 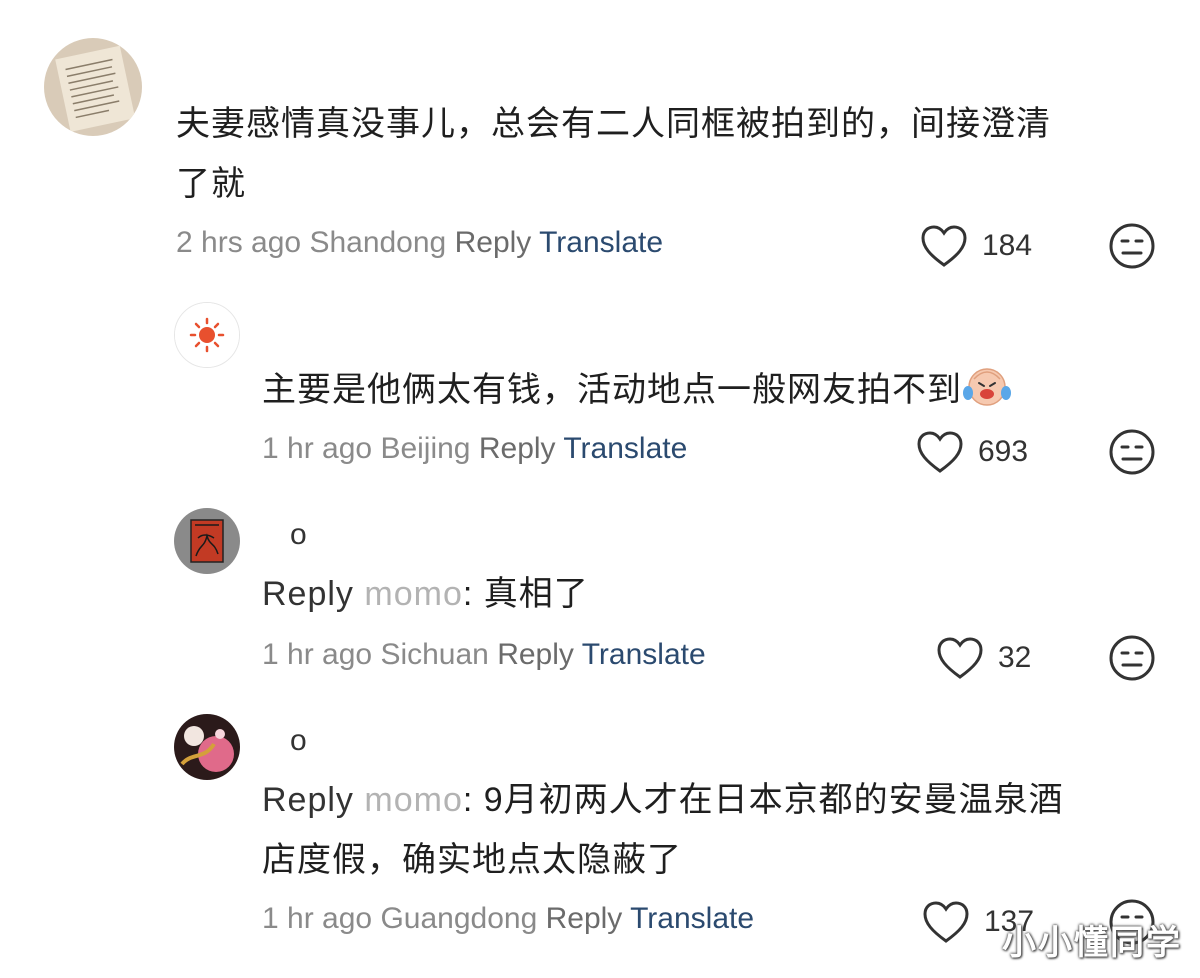 I want to click on like-button: 32, so click(x=983, y=658).